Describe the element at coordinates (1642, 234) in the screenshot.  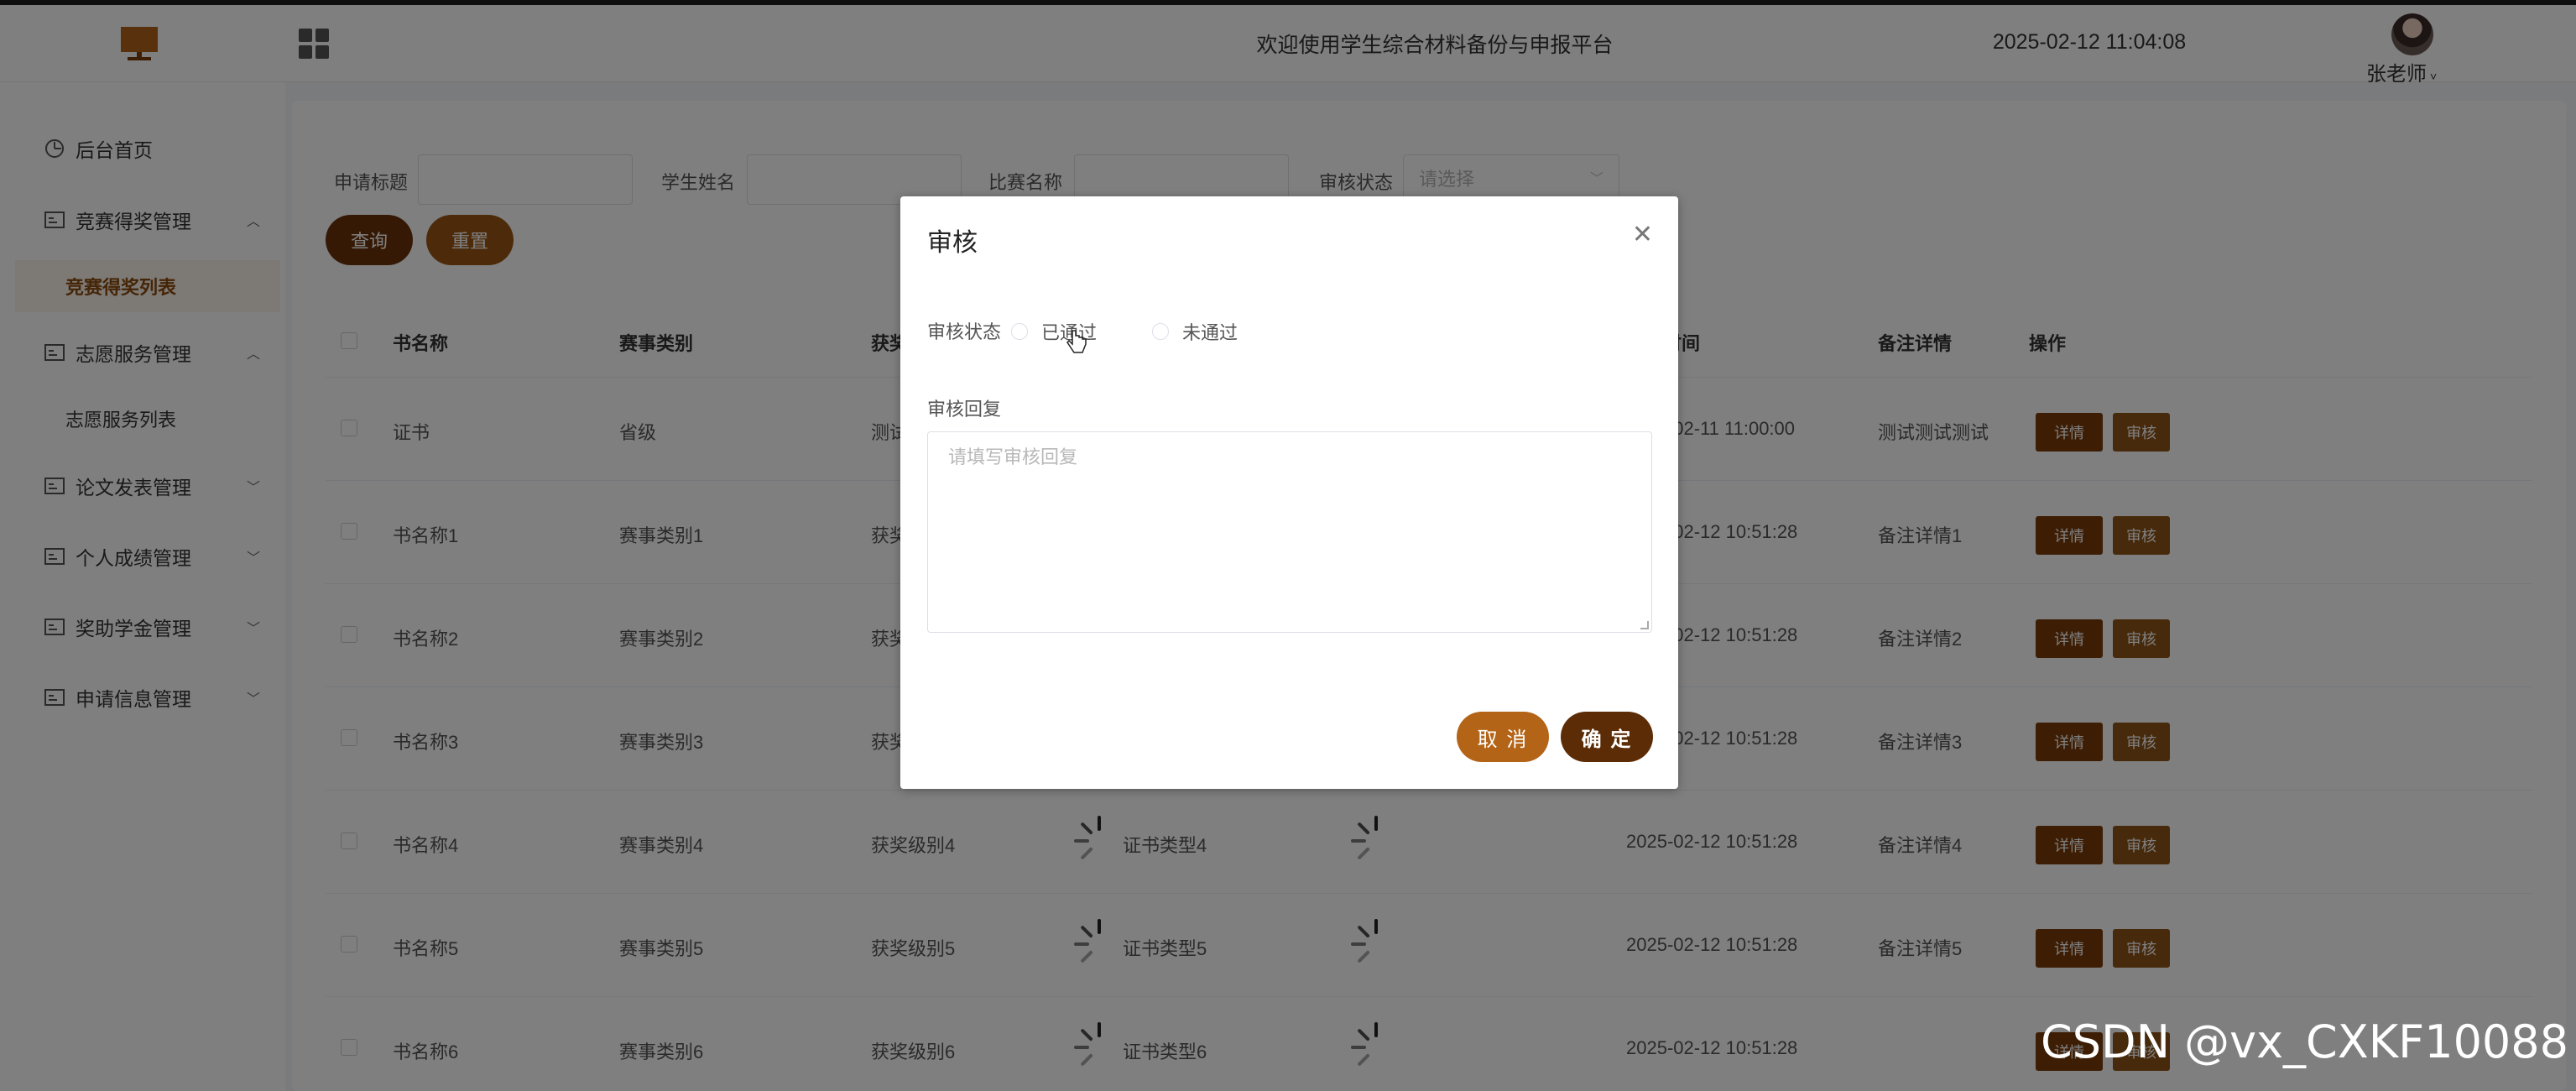
I see `close-icon: ✕` at that location.